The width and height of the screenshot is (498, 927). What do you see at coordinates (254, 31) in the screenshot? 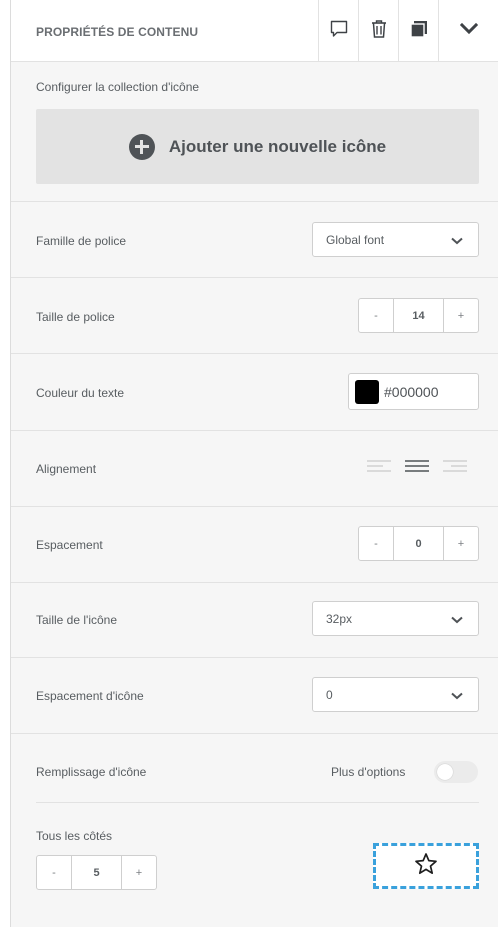
I see `panel-header: PROPRIÉTÉS DE CONTENU` at bounding box center [254, 31].